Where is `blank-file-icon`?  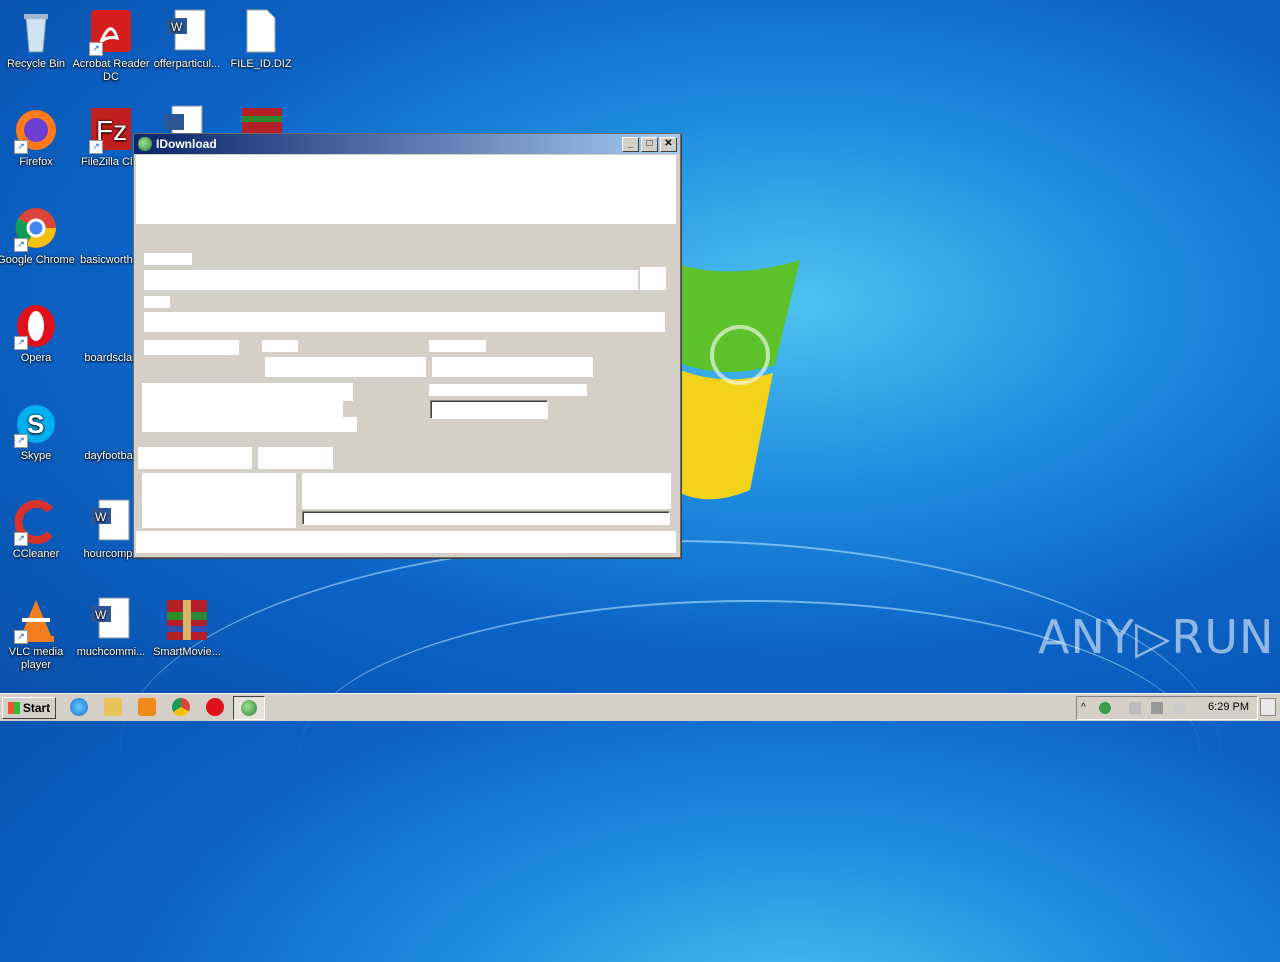 blank-file-icon is located at coordinates (261, 32).